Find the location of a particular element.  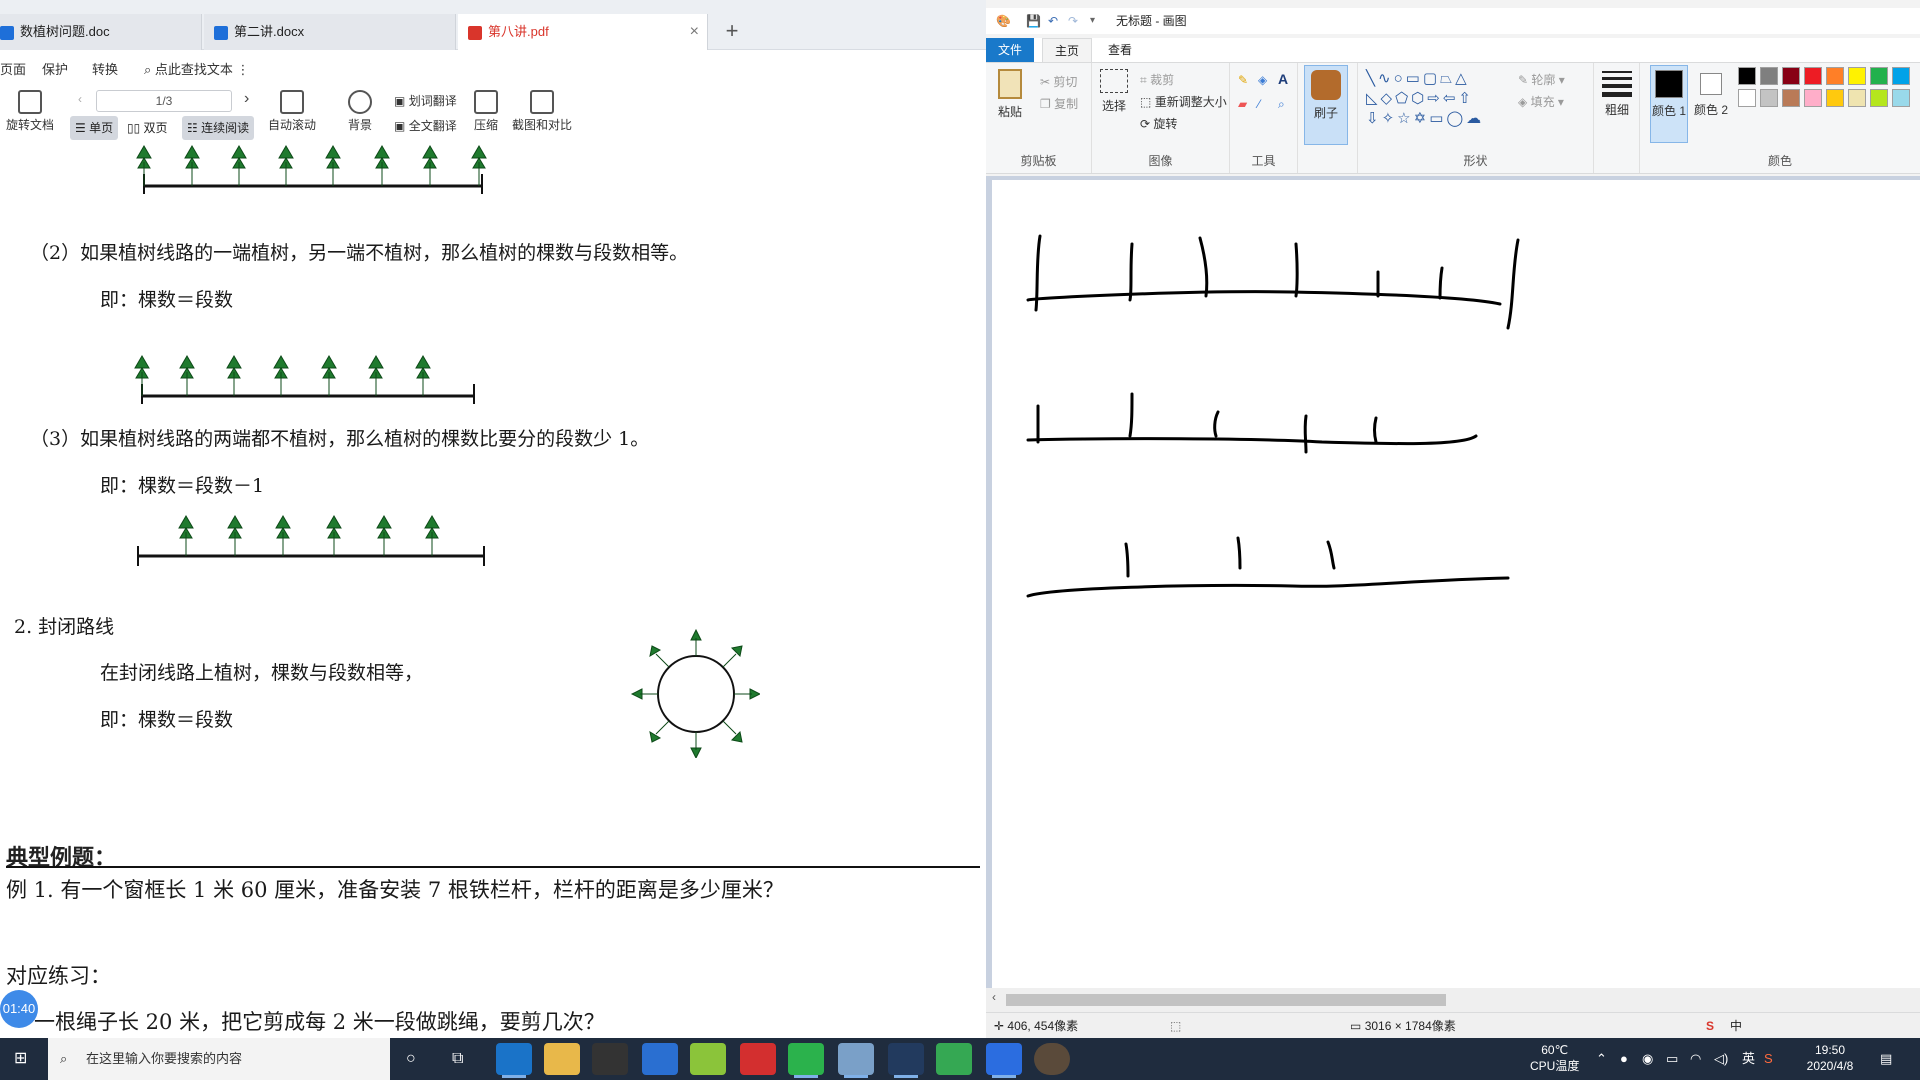

store-app-icon is located at coordinates (610, 1059).